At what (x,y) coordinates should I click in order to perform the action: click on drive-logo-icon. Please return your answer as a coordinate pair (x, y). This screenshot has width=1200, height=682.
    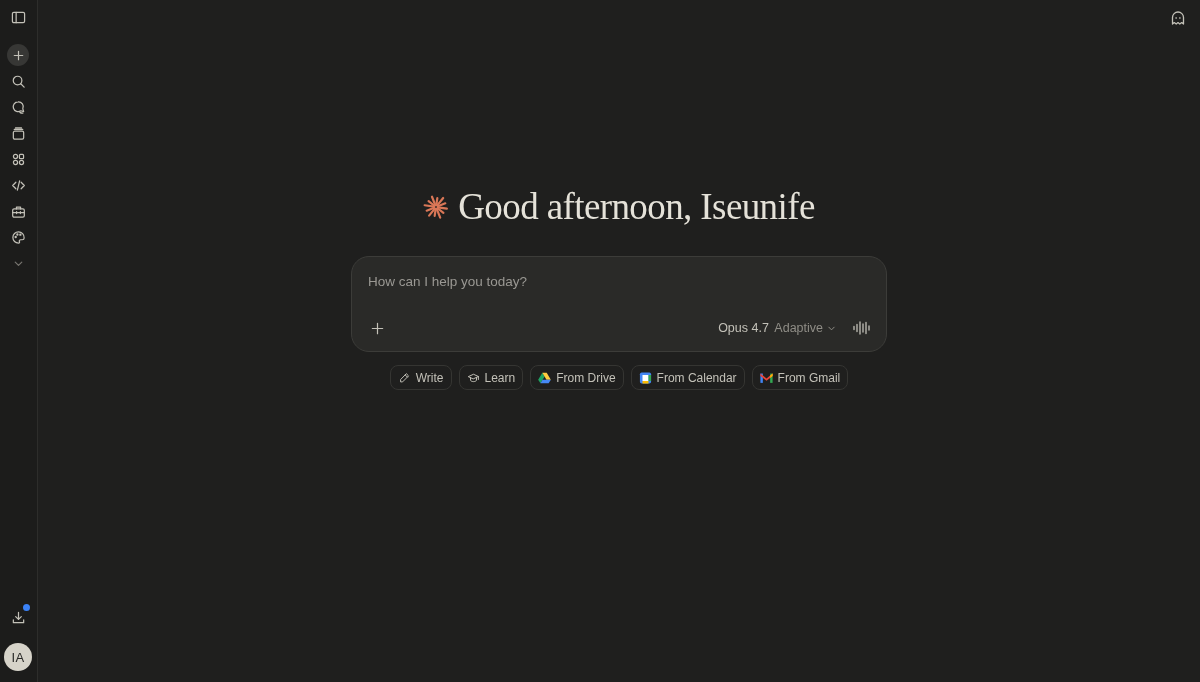
    Looking at the image, I should click on (545, 377).